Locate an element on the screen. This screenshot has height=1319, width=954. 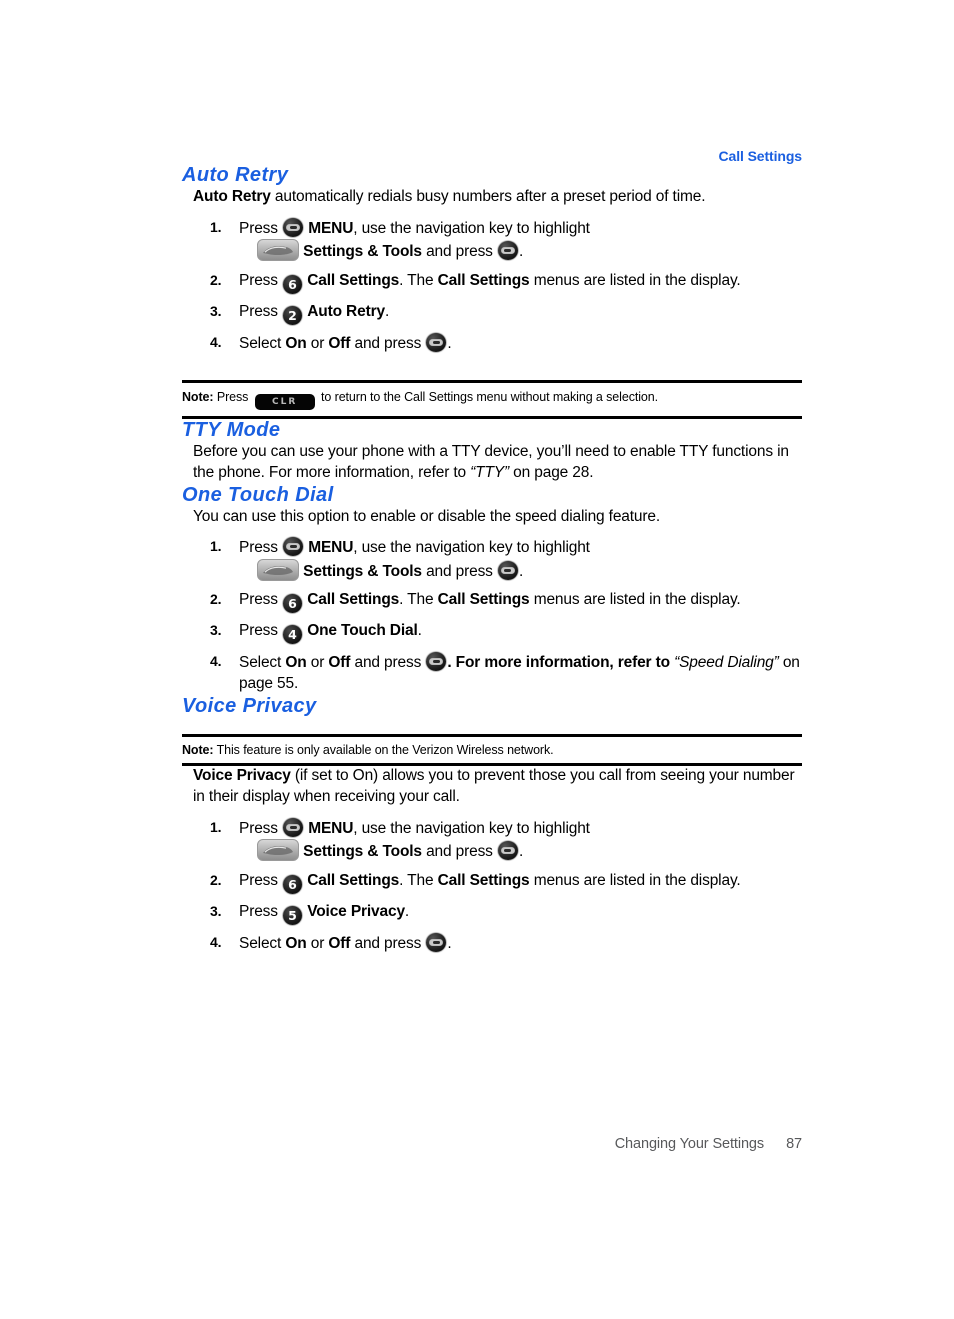
page-footer: Changing Your Settings 87 is located at coordinates (492, 1144).